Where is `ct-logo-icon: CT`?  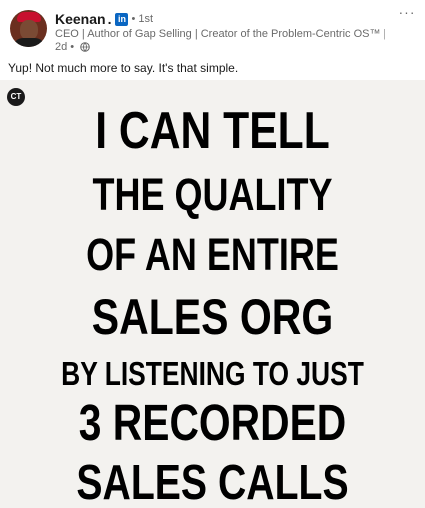
ct-logo-icon: CT is located at coordinates (16, 97).